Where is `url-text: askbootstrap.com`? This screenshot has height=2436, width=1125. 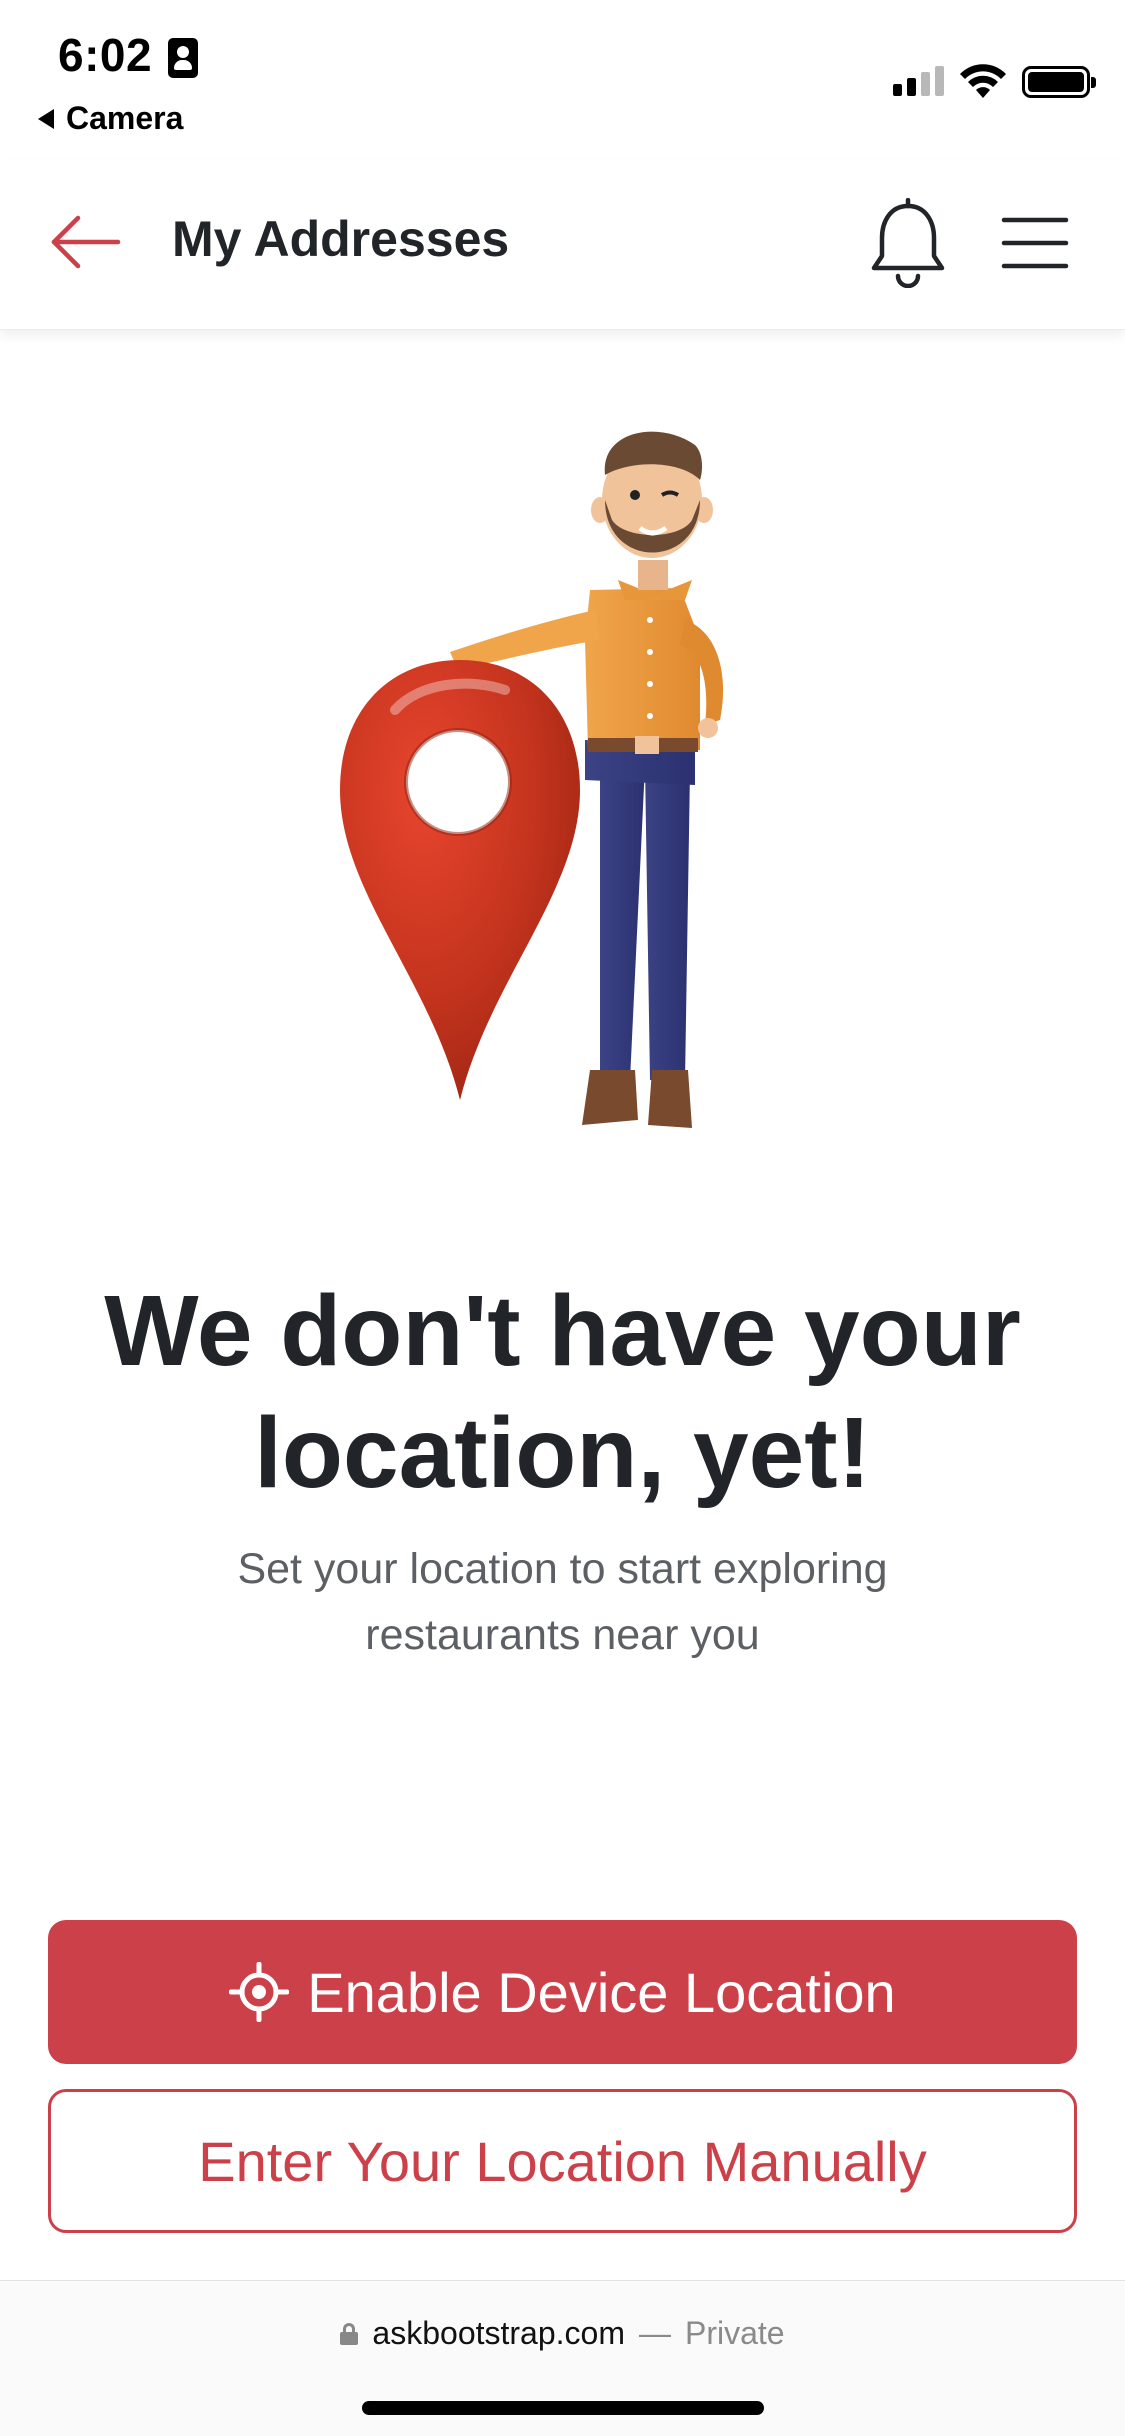
url-text: askbootstrap.com is located at coordinates (498, 2333).